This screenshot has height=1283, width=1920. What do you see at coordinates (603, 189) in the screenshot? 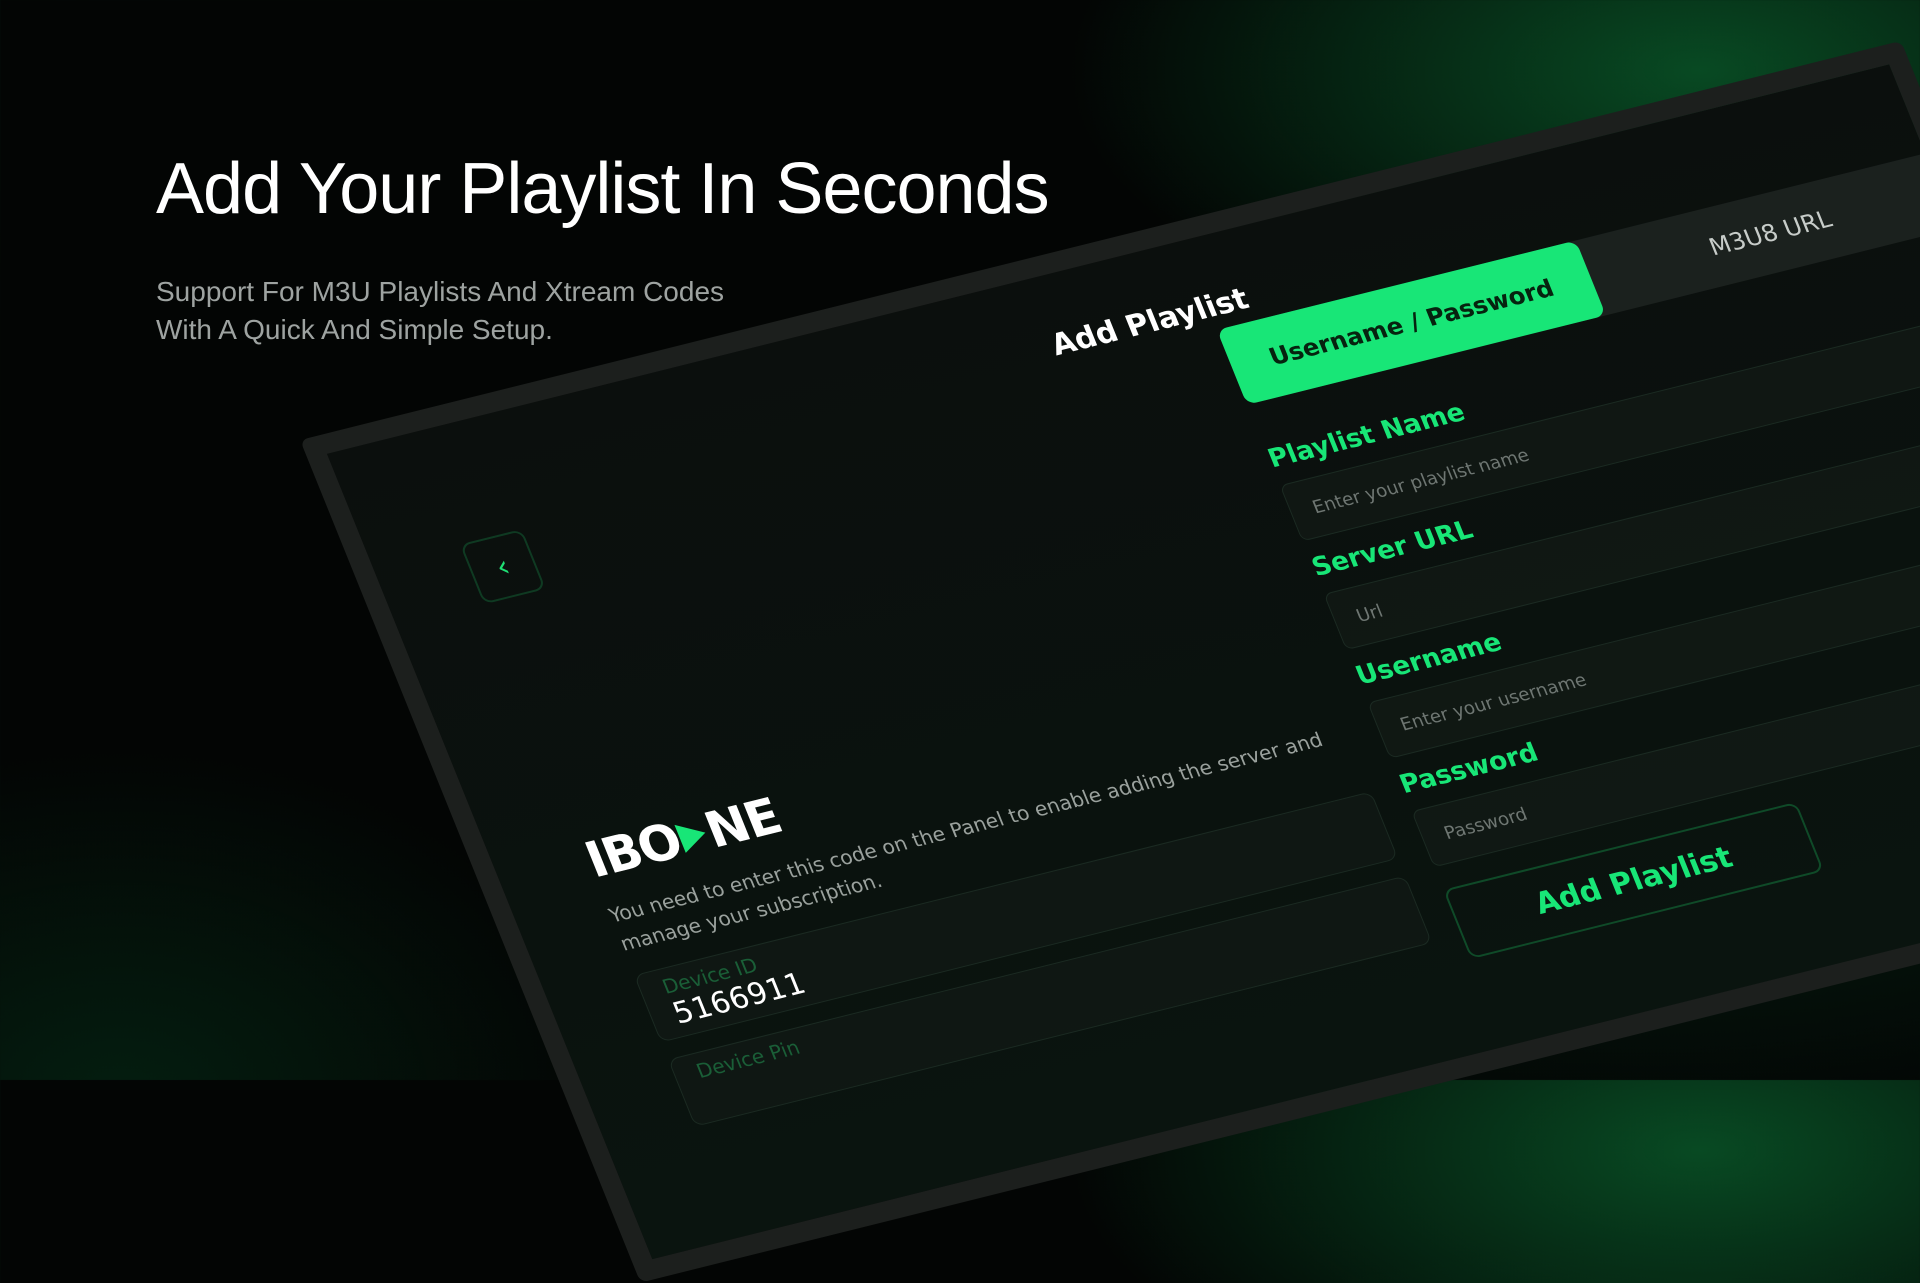
I see `hero-title: Add Your Playlist In Seconds` at bounding box center [603, 189].